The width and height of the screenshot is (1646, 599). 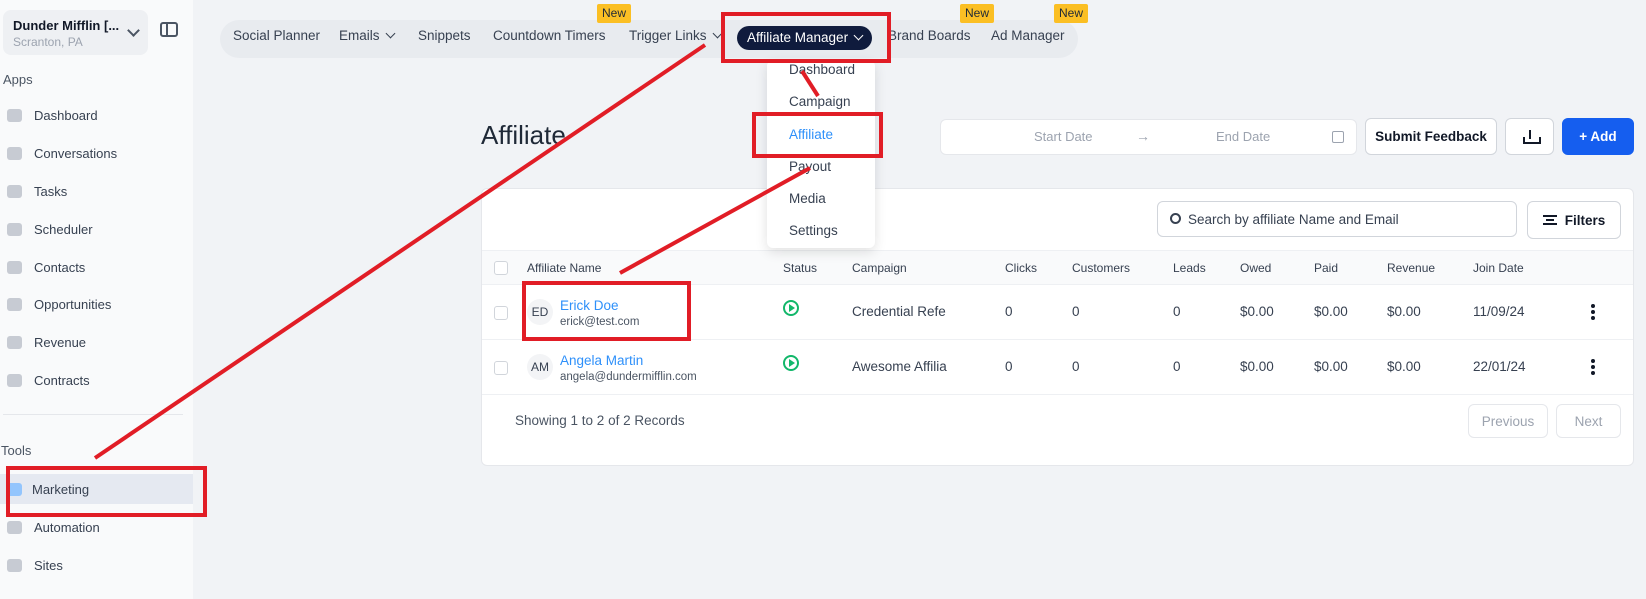 What do you see at coordinates (1508, 421) in the screenshot?
I see `previous-button: Previous` at bounding box center [1508, 421].